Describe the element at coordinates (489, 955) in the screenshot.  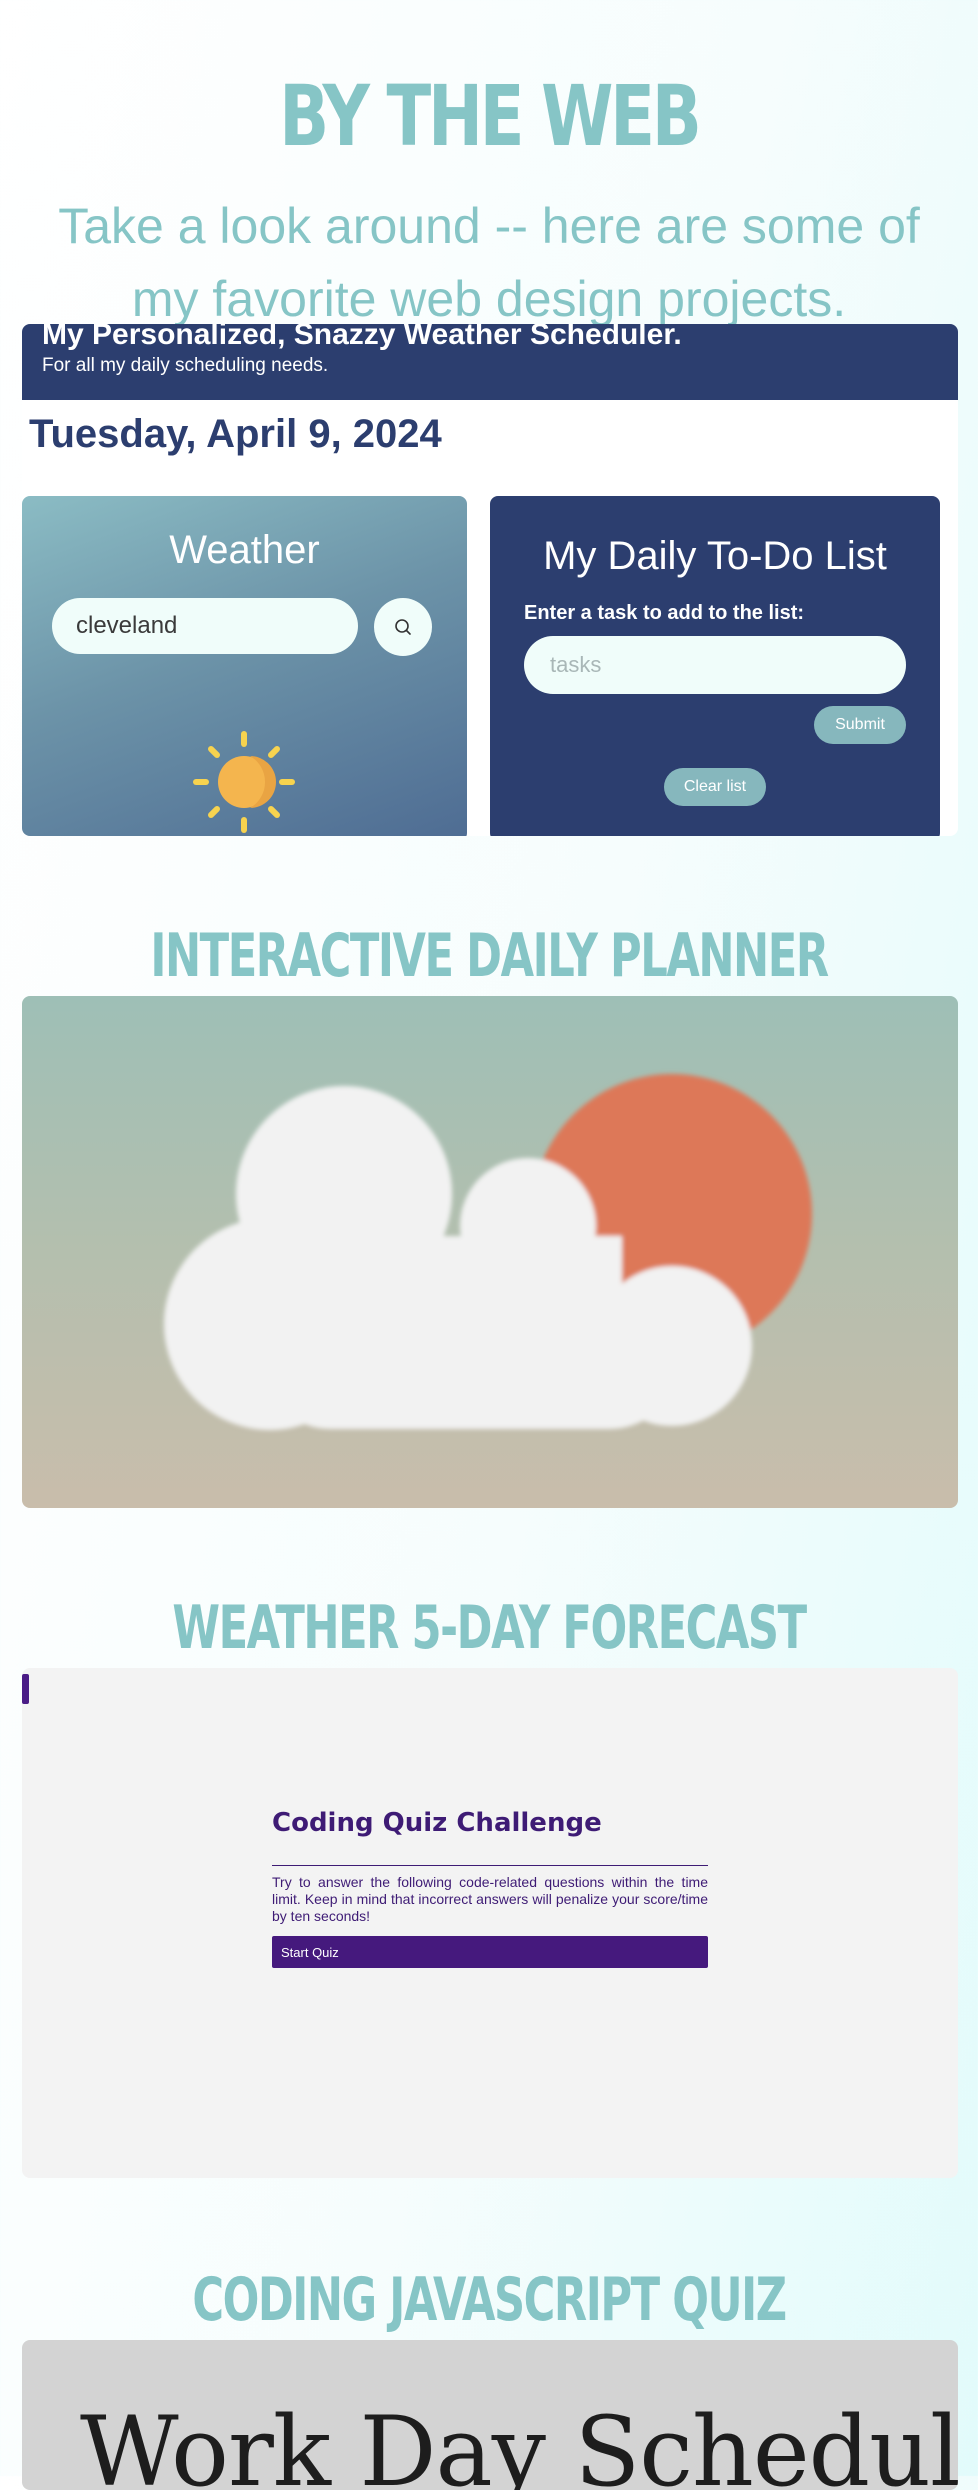
I see `section-title-daily-planner: INTERACTIVE DAILY PLANNER` at that location.